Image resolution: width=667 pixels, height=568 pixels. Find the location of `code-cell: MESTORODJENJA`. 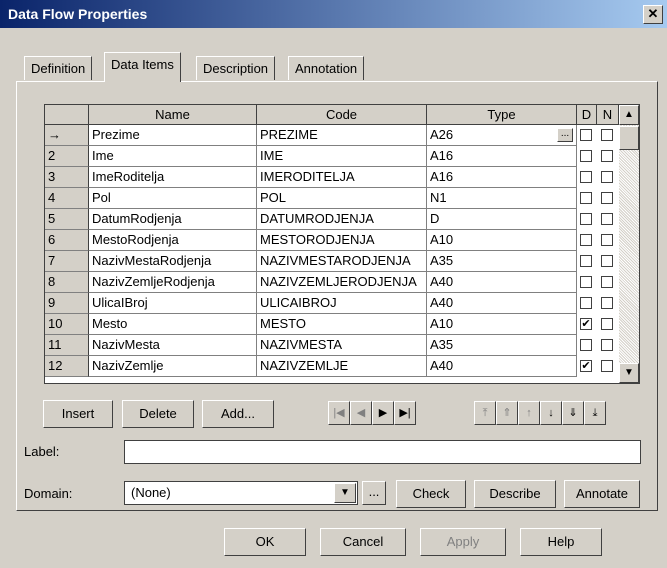

code-cell: MESTORODJENJA is located at coordinates (342, 240).